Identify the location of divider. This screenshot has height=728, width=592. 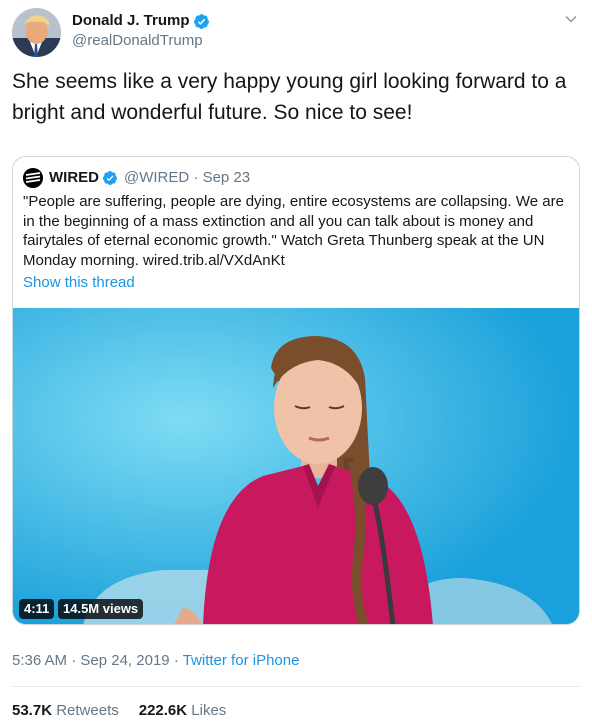
(296, 686).